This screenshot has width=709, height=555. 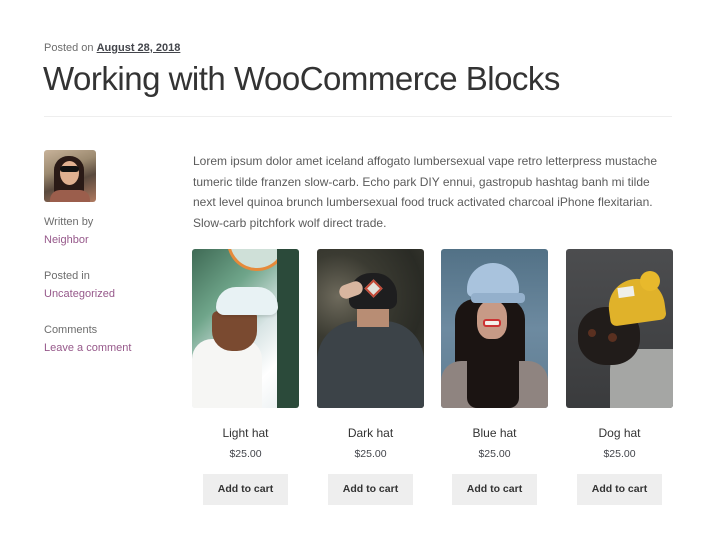 What do you see at coordinates (87, 348) in the screenshot?
I see `leave-comment-link: Leave a comment` at bounding box center [87, 348].